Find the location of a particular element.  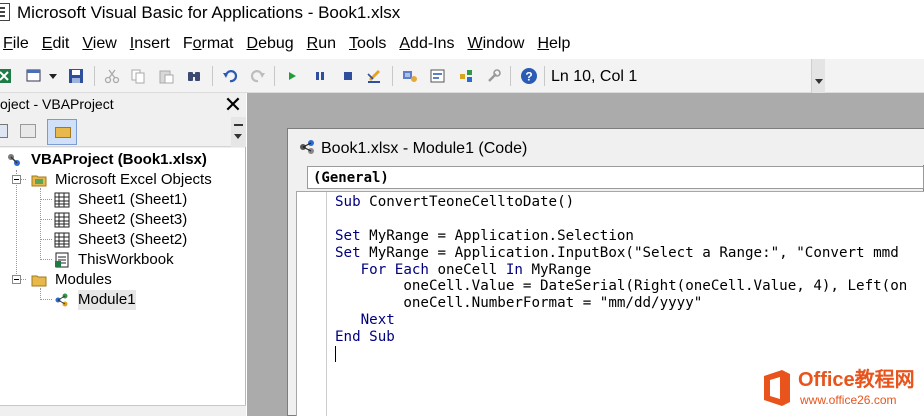

vba-app-icon is located at coordinates (5, 12).